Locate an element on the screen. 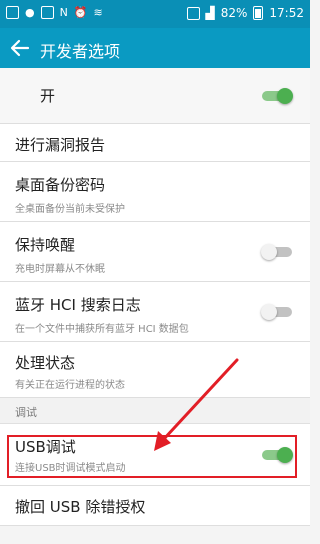  status-icons-right: ▟ 82% 17:52 is located at coordinates (245, 13).